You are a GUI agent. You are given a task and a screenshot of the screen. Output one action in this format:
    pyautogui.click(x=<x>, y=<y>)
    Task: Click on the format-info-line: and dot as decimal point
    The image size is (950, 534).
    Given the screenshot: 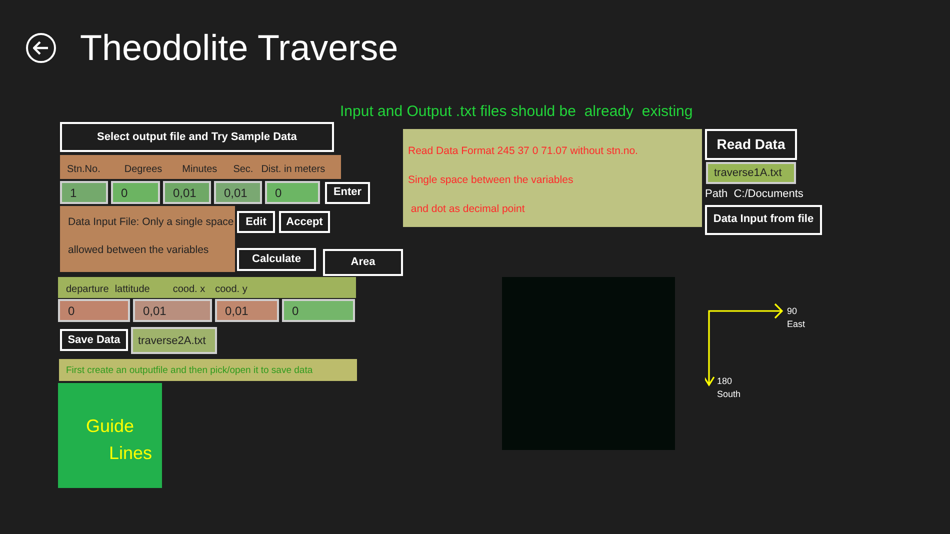 What is the action you would take?
    pyautogui.click(x=468, y=209)
    